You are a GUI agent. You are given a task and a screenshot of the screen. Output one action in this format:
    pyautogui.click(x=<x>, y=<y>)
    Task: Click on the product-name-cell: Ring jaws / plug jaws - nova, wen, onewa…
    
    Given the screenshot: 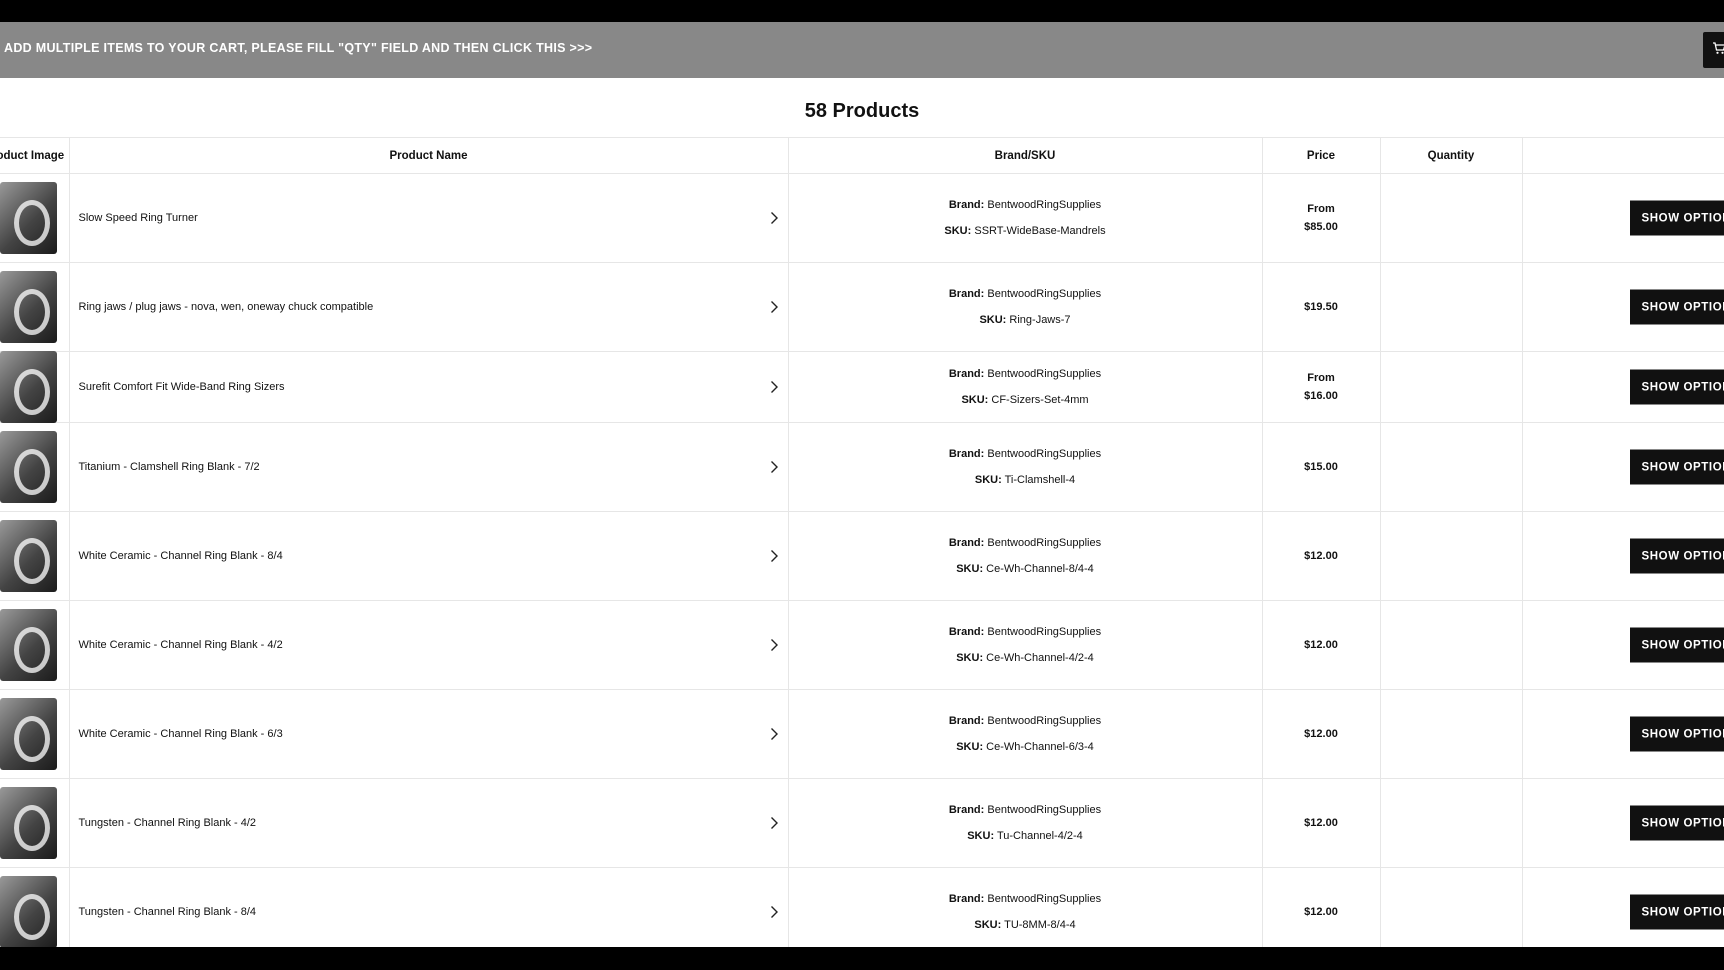 What is the action you would take?
    pyautogui.click(x=429, y=307)
    